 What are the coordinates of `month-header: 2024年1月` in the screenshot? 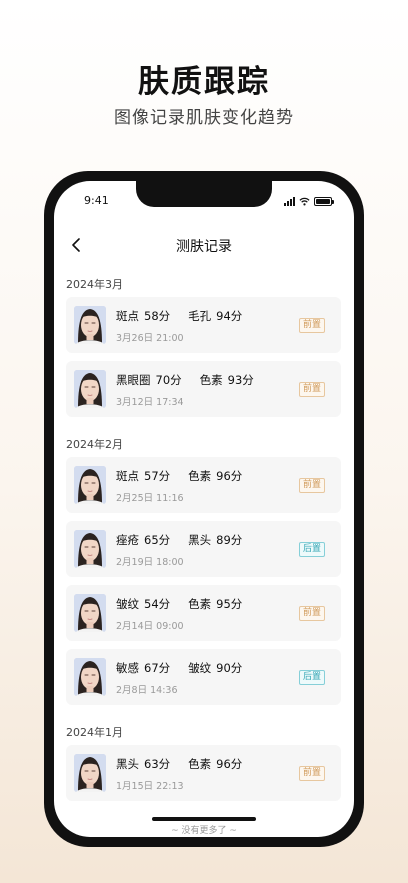 It's located at (94, 732).